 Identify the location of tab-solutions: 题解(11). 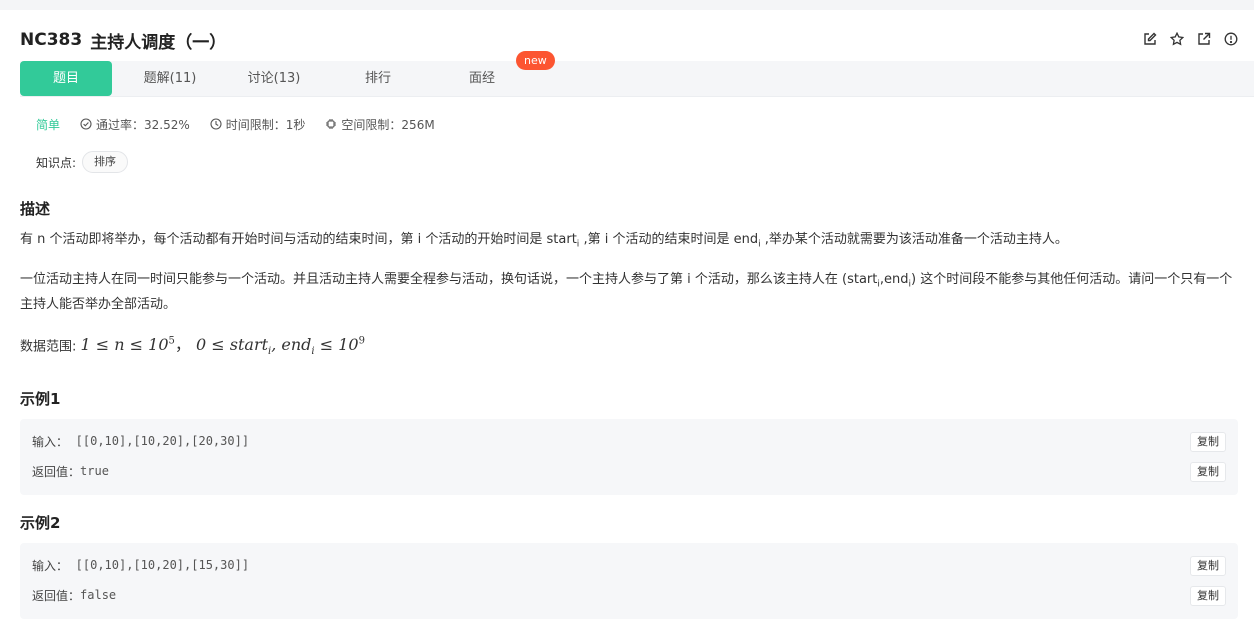
(170, 78).